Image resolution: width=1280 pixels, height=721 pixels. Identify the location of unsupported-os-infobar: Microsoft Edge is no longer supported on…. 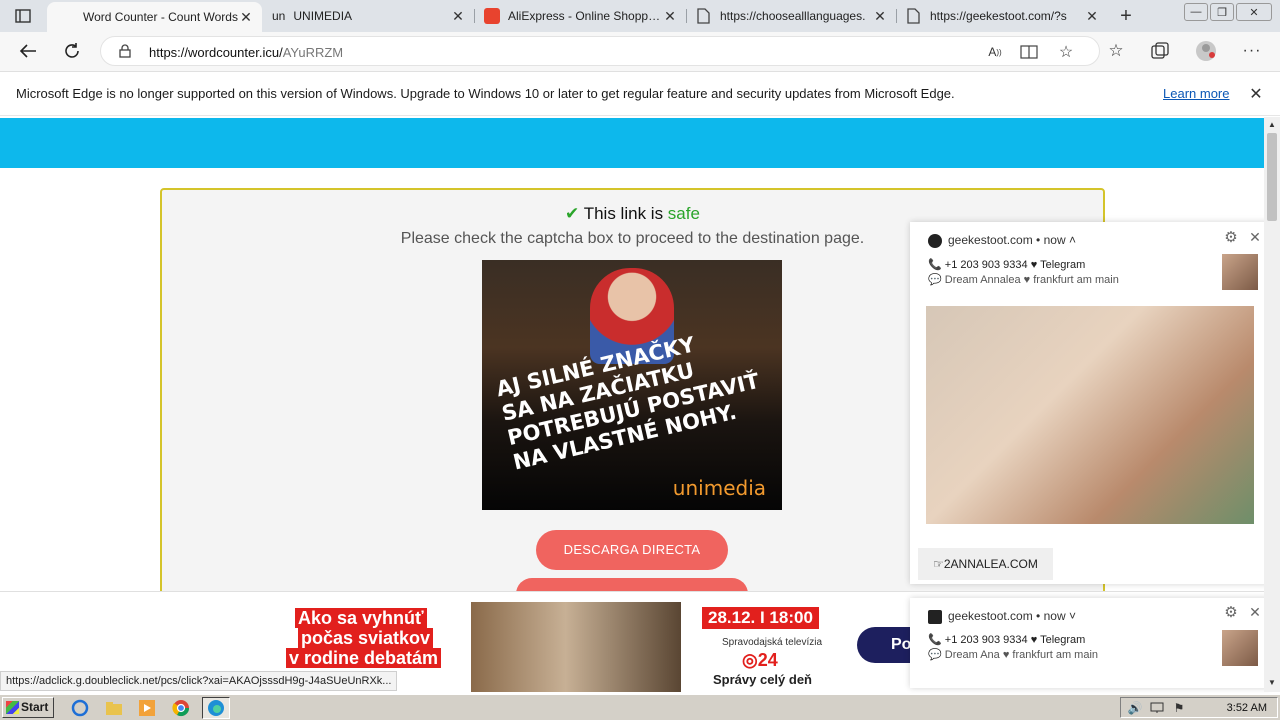
(640, 94).